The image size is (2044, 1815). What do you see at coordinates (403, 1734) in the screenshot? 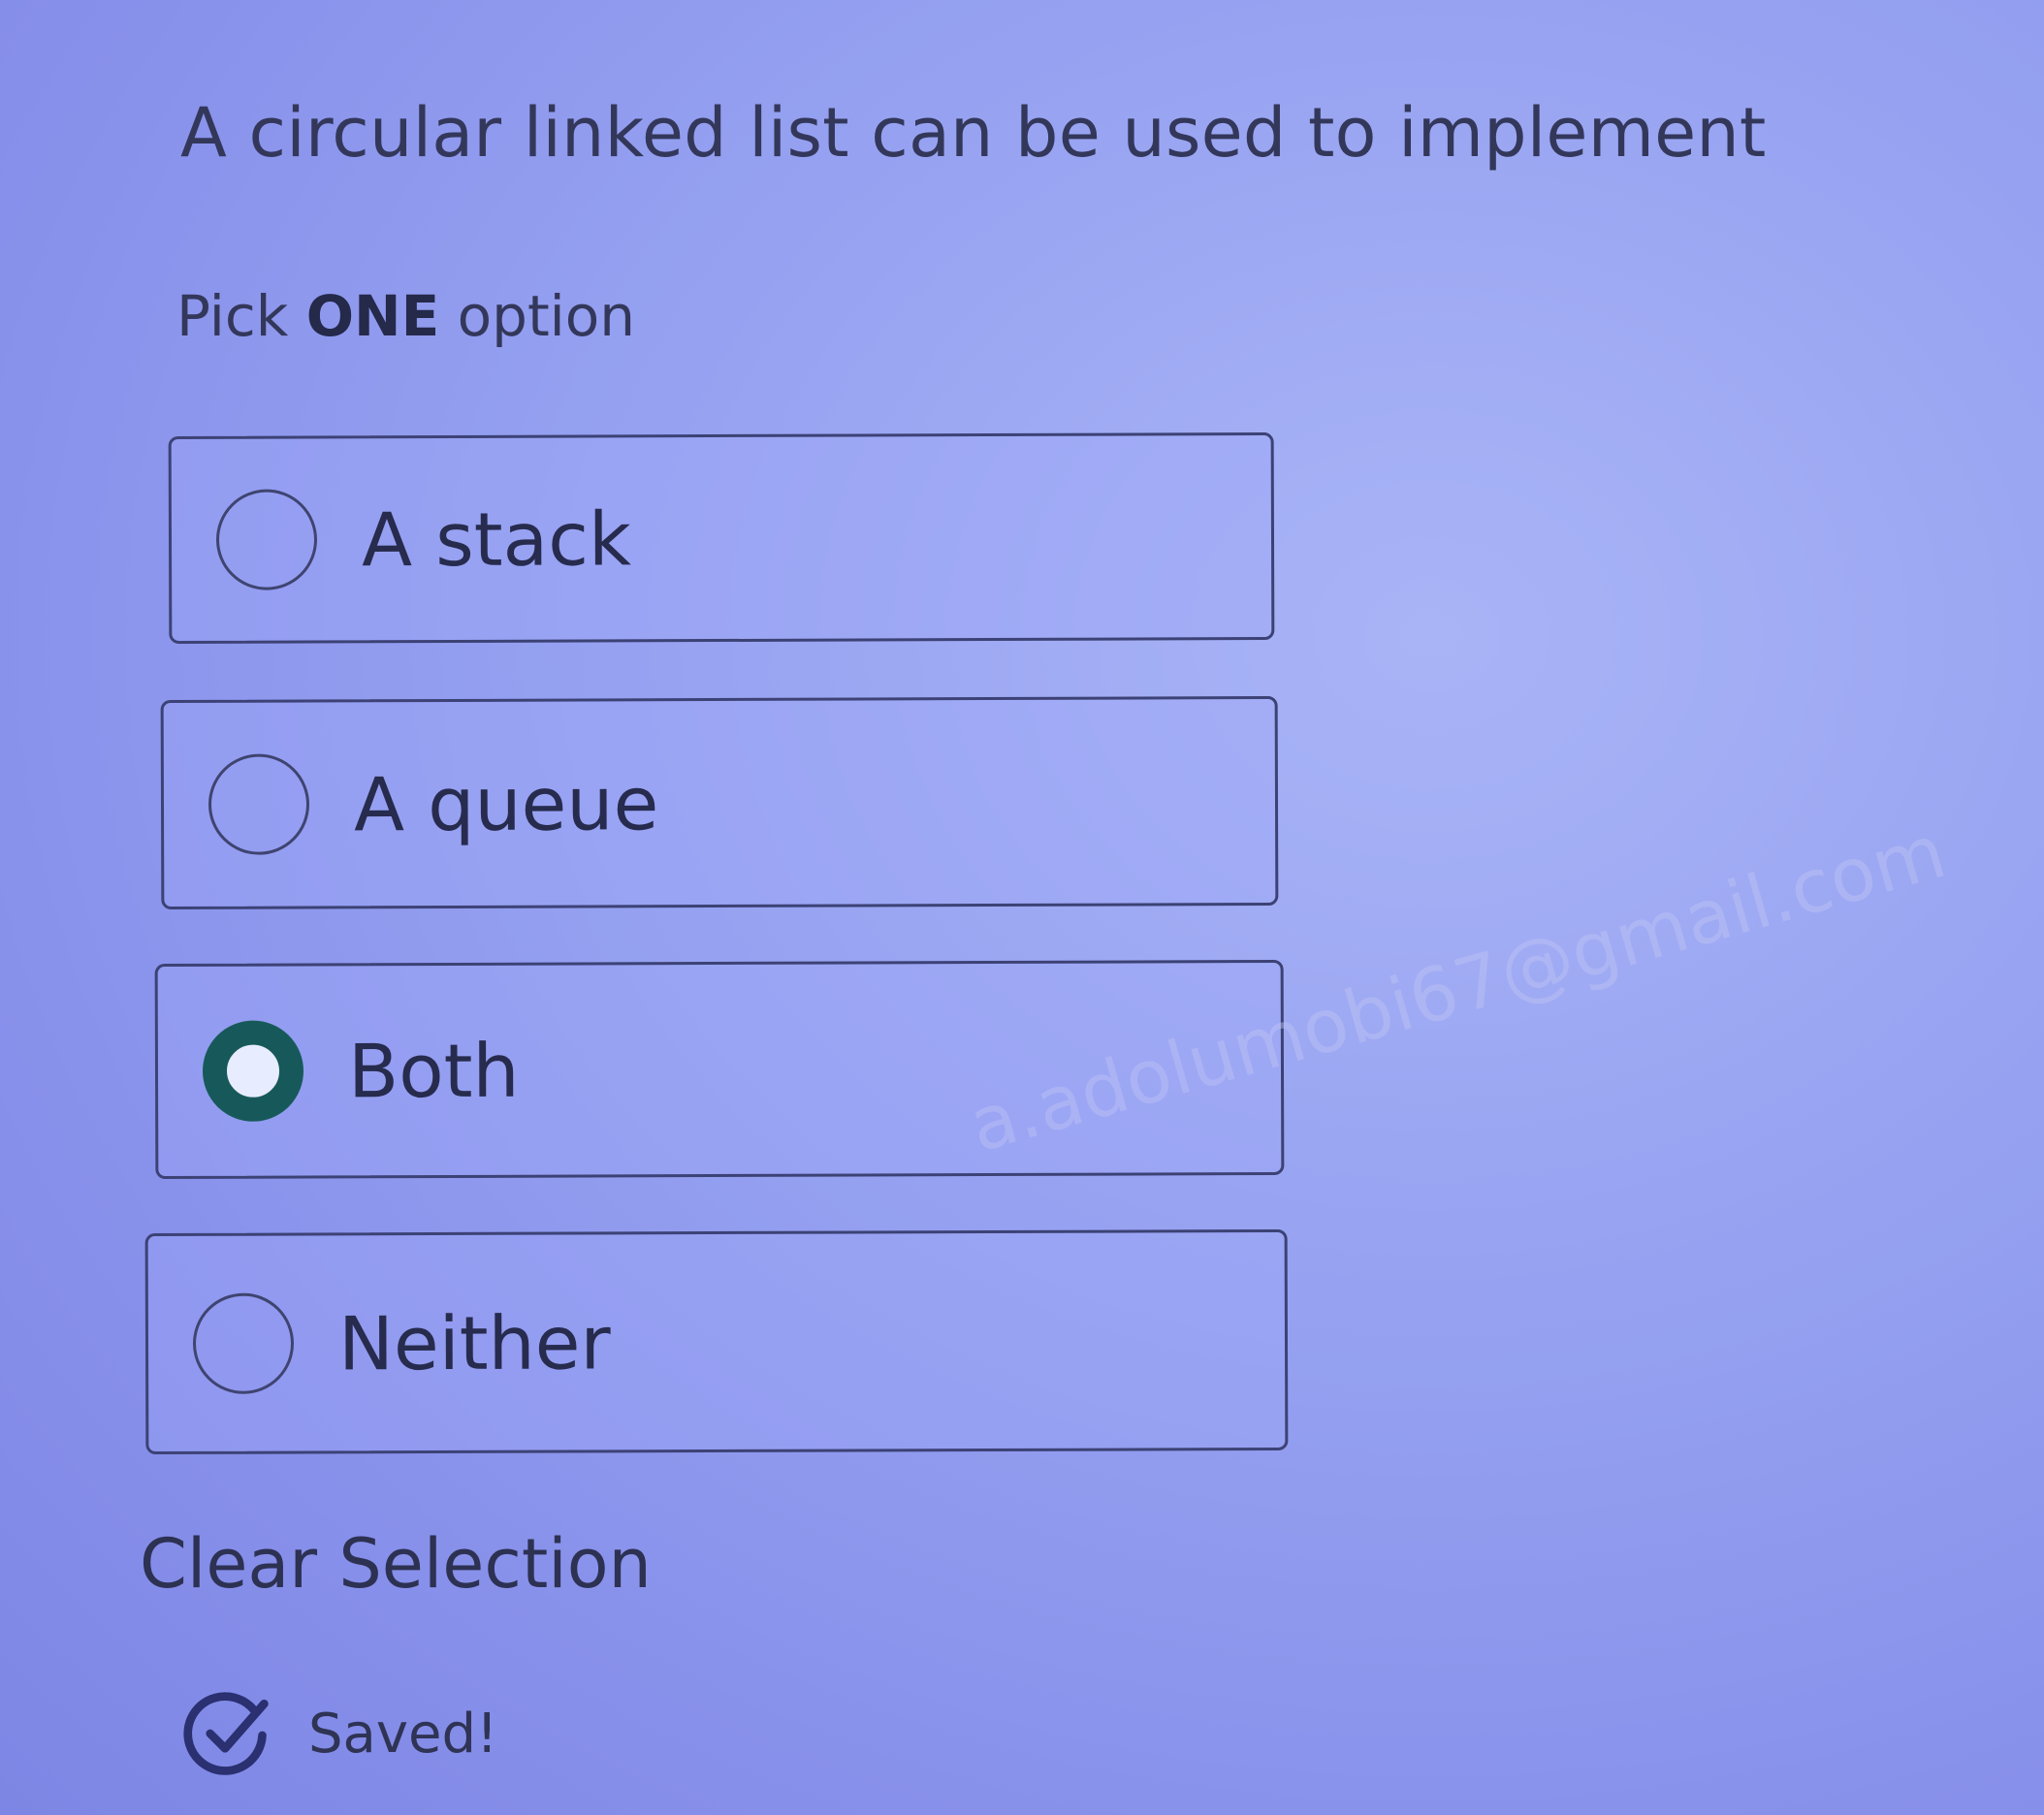
I see `saved-status-text: Saved!` at bounding box center [403, 1734].